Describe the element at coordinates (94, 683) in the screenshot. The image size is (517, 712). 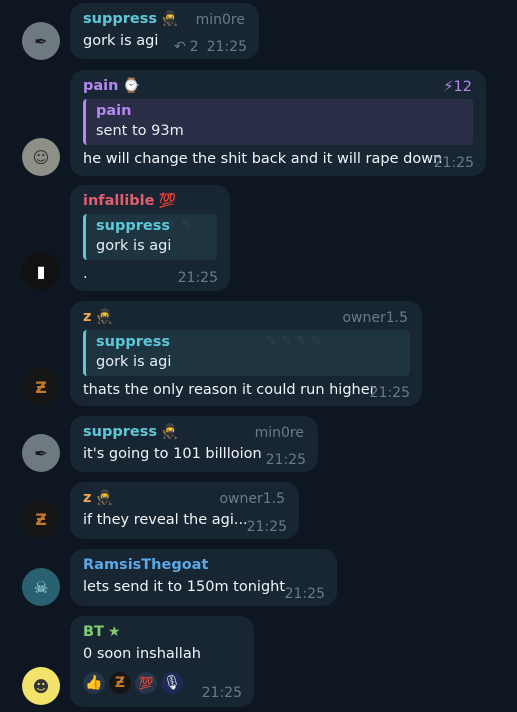
I see `reaction-thumbs-up: 👍` at that location.